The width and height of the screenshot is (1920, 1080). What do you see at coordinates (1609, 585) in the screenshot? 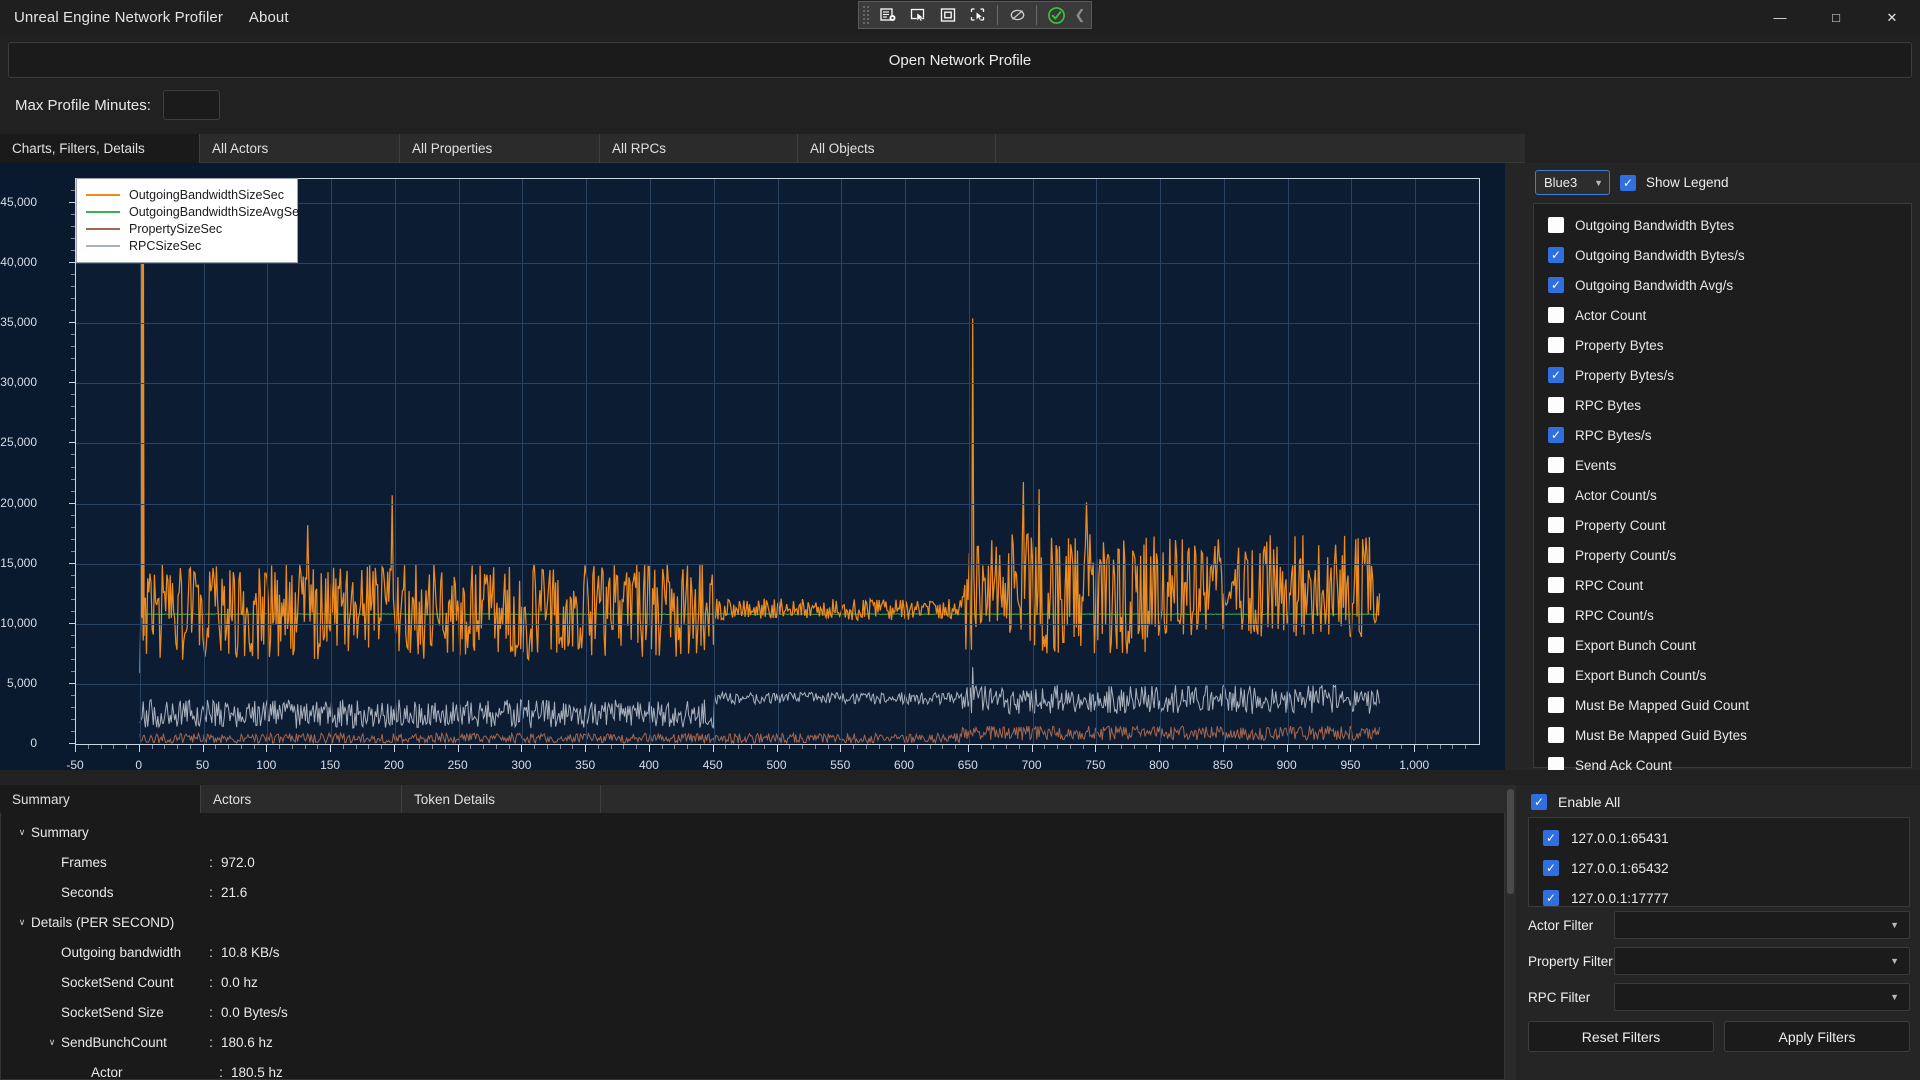
I see `metric-label: RPC Count` at bounding box center [1609, 585].